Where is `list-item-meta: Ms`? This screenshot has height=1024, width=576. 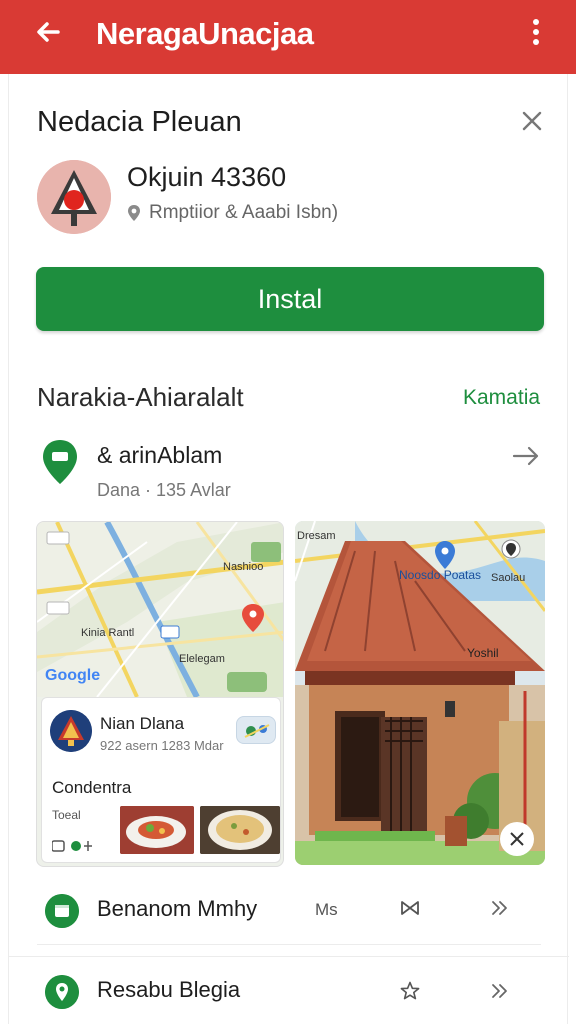
list-item-meta: Ms is located at coordinates (326, 909).